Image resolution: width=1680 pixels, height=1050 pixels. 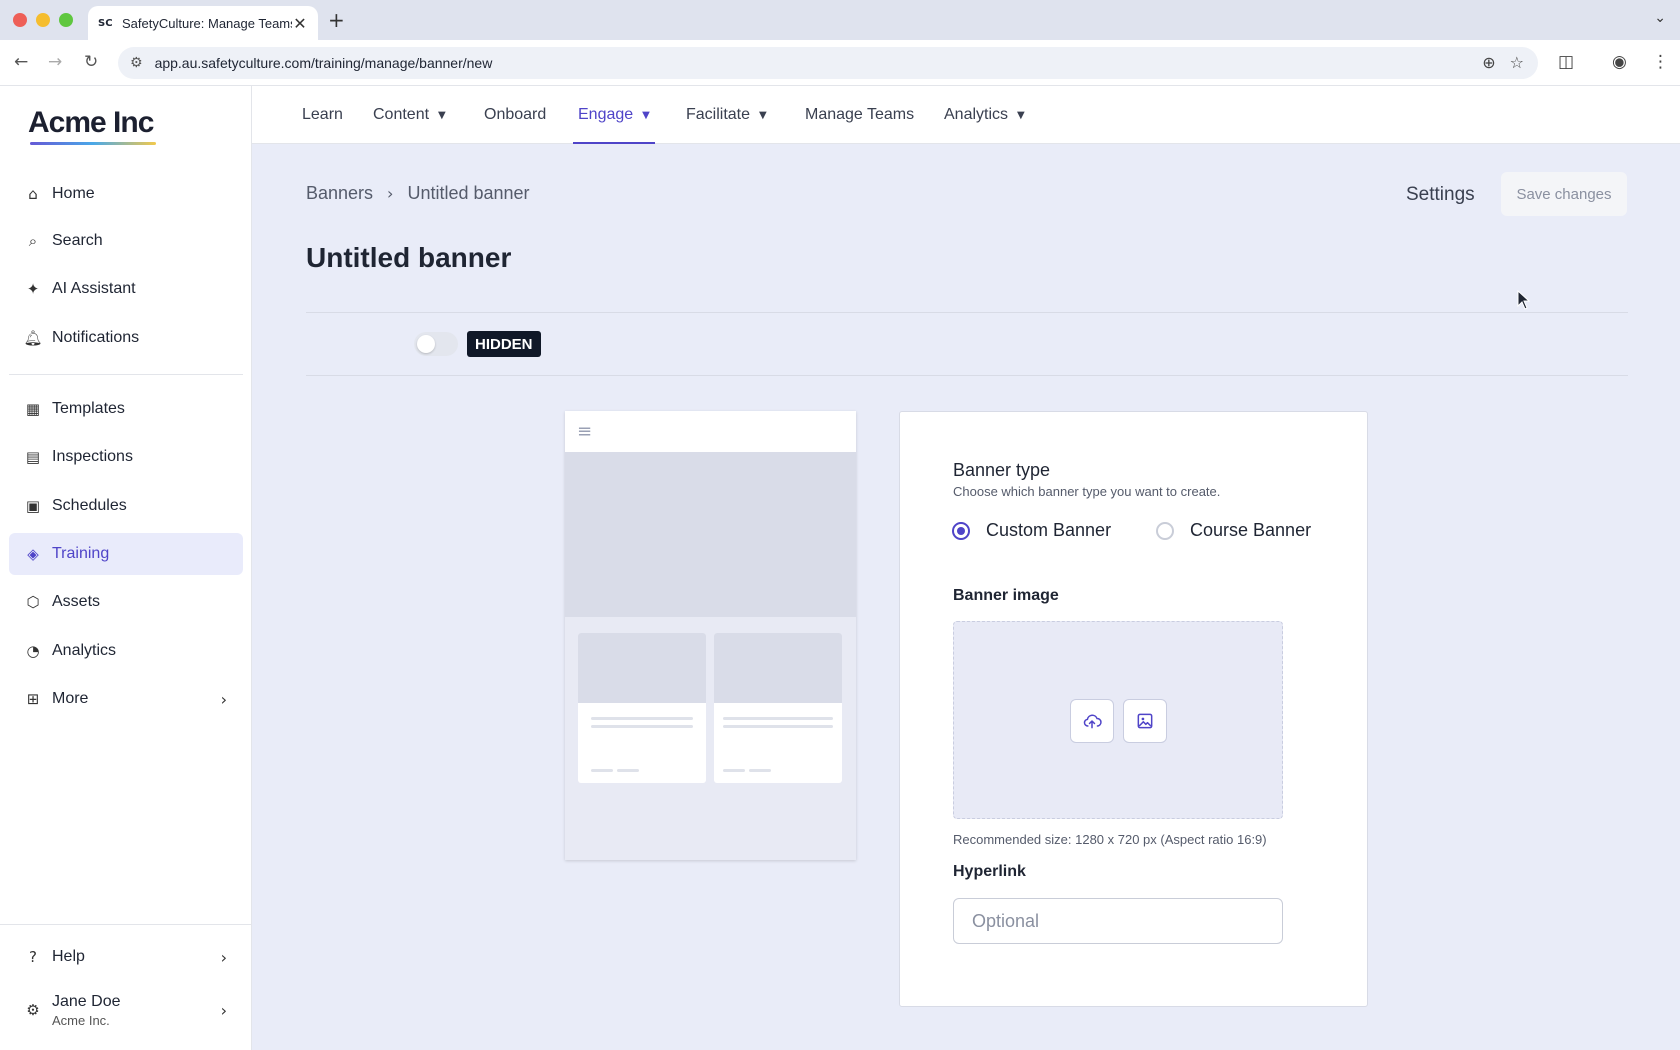 I want to click on tab-search-chevron-icon: ⌄, so click(x=1660, y=18).